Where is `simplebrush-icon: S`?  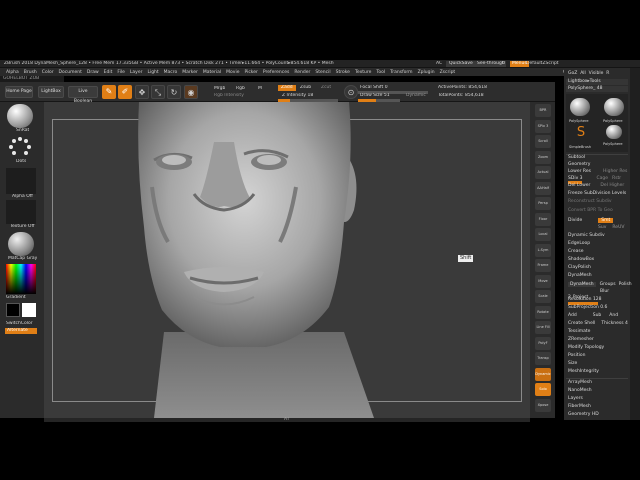 simplebrush-icon: S is located at coordinates (581, 133).